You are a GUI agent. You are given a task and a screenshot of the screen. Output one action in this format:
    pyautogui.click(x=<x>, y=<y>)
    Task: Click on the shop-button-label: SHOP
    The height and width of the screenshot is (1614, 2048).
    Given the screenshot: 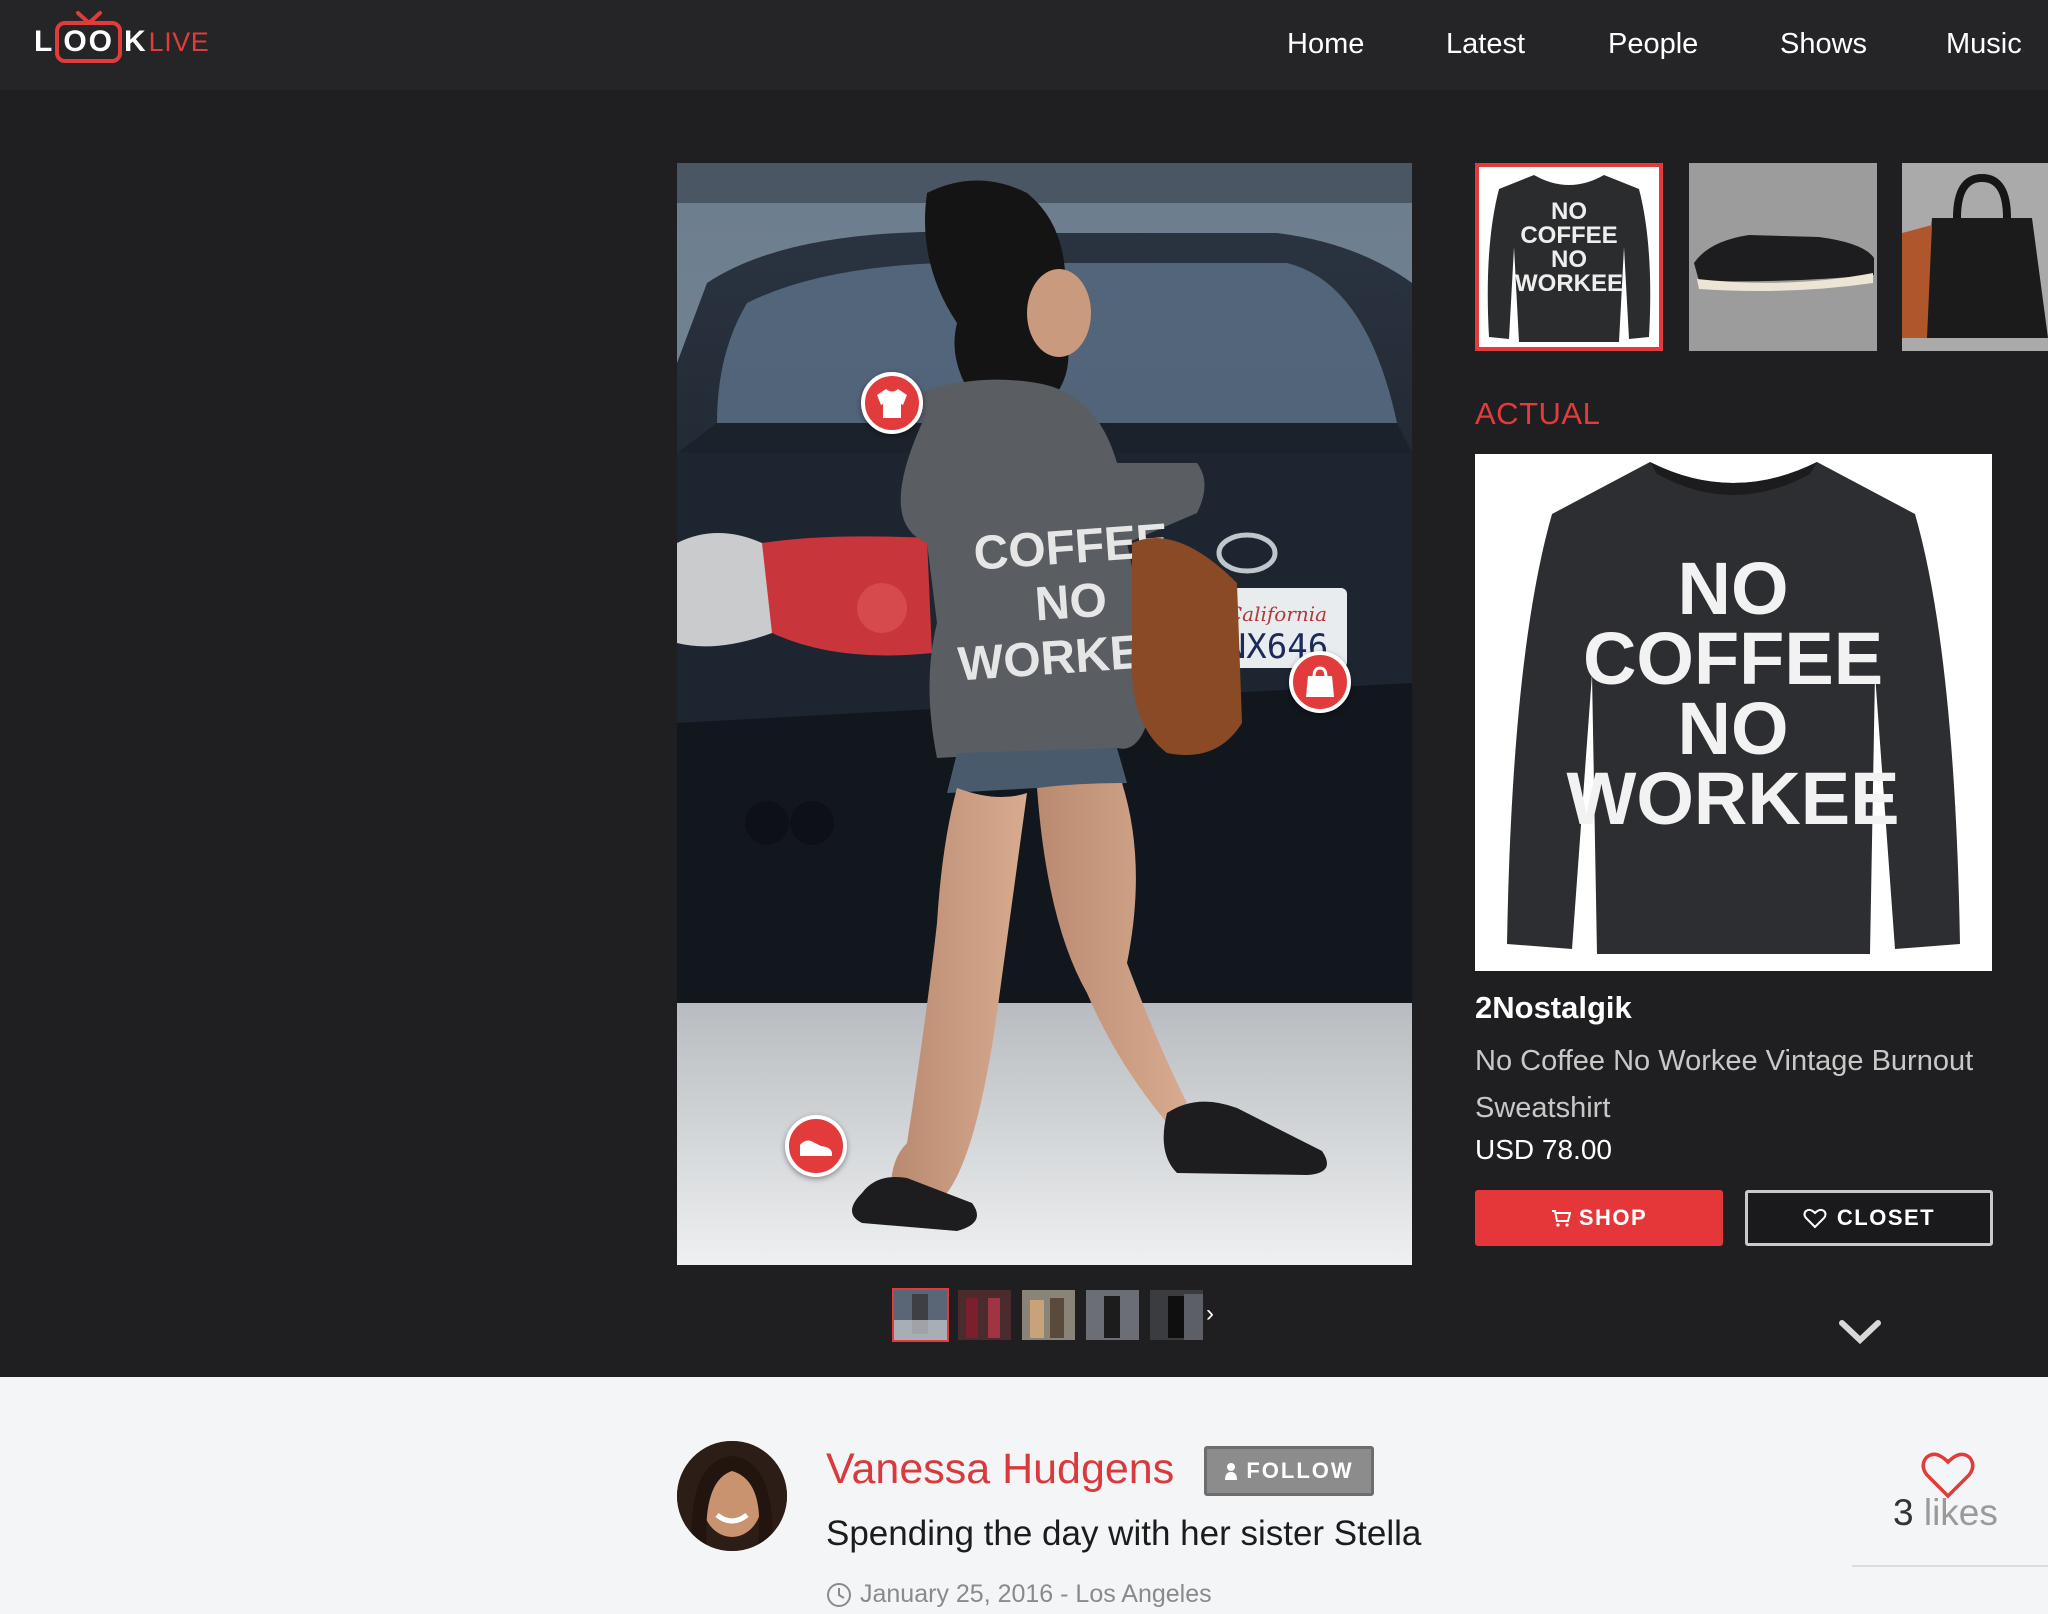 What is the action you would take?
    pyautogui.click(x=1613, y=1217)
    